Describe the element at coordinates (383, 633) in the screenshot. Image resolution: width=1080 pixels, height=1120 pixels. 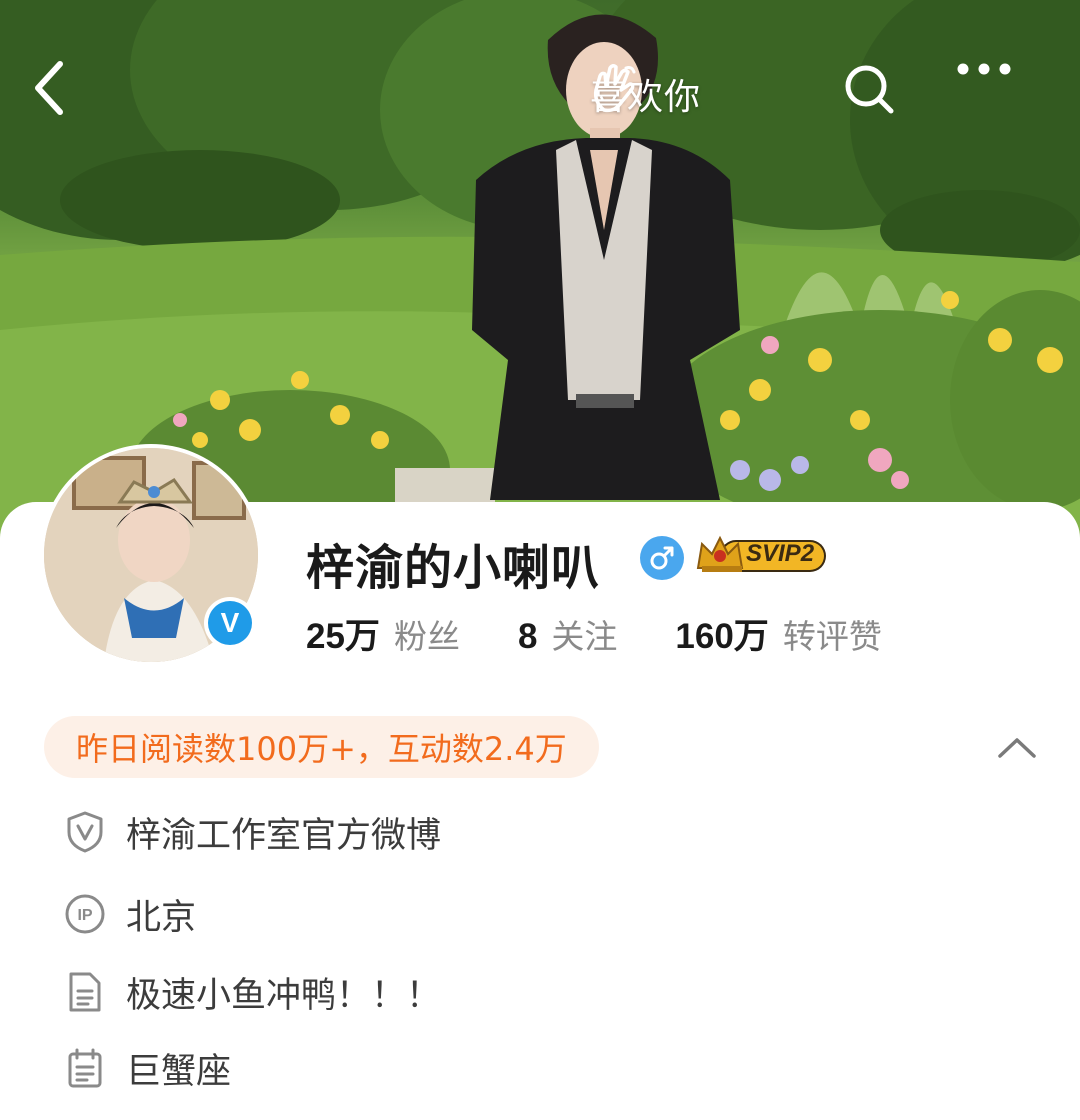
I see `followers-stat: 25万 粉丝` at that location.